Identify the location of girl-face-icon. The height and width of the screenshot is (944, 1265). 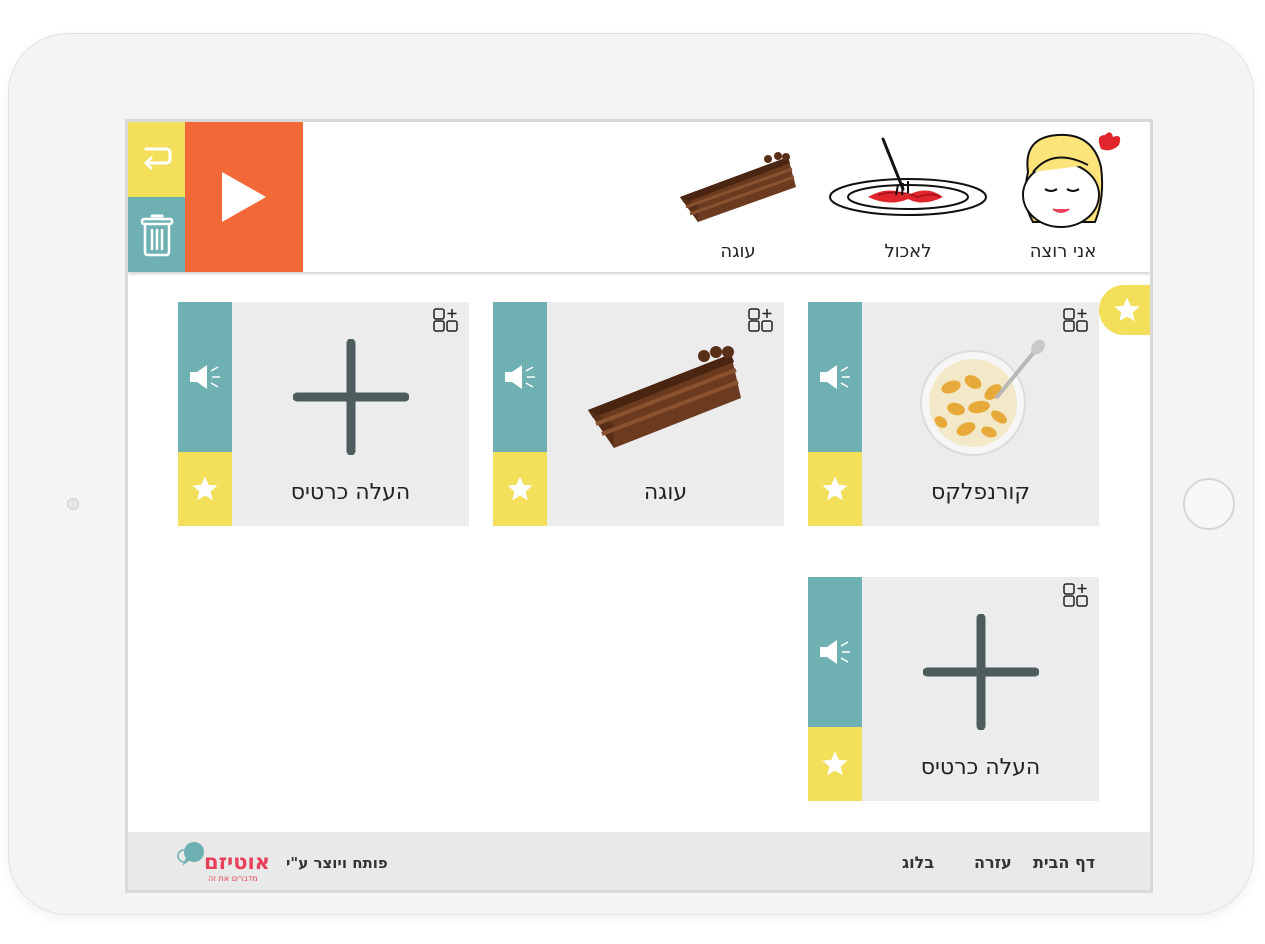
(1071, 180).